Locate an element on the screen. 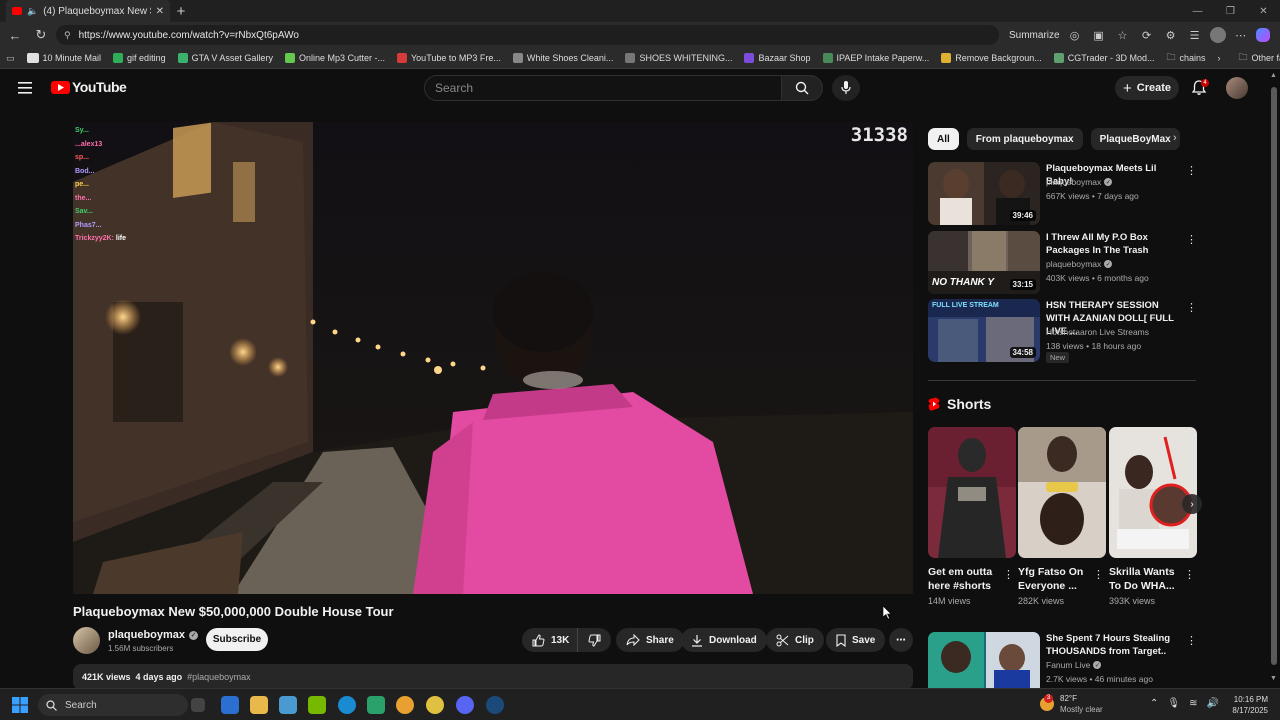 This screenshot has height=720, width=1280. search-button is located at coordinates (802, 88).